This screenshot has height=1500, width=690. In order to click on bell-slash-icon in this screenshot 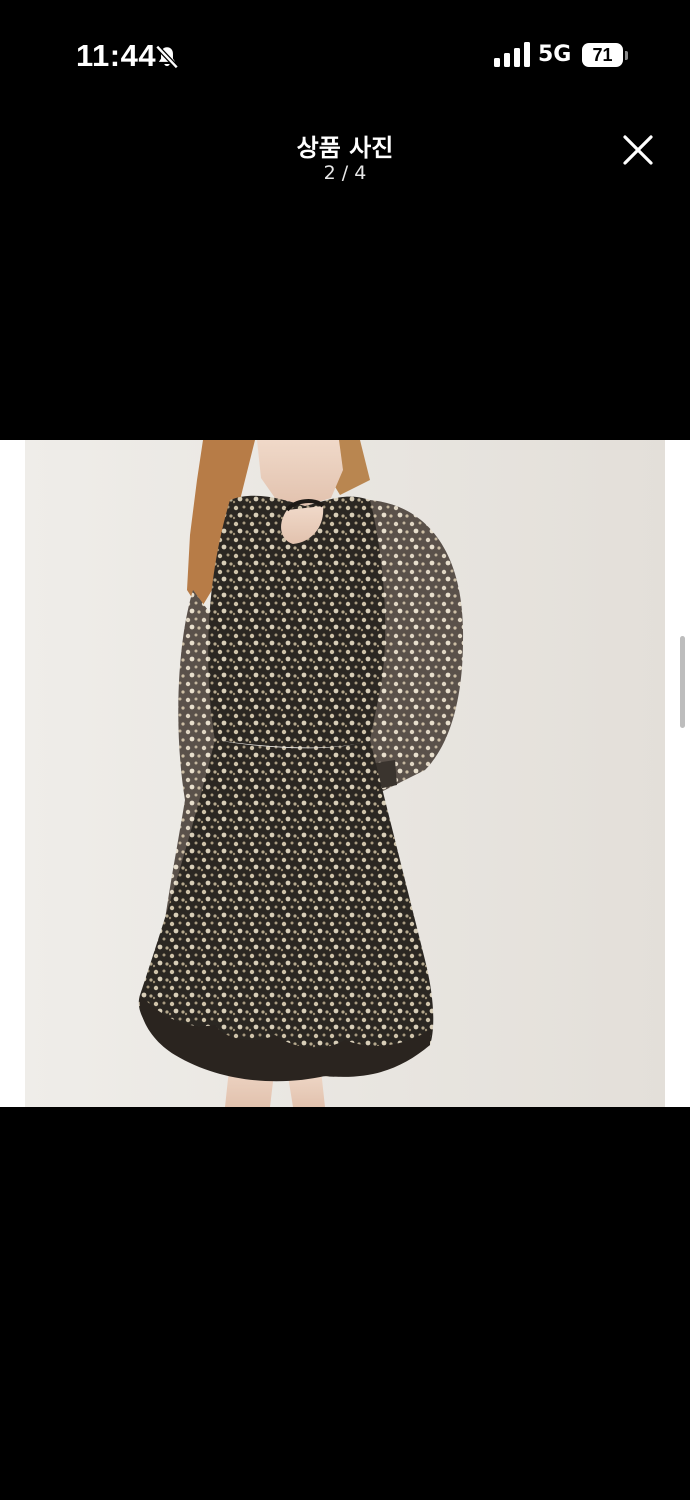, I will do `click(167, 57)`.